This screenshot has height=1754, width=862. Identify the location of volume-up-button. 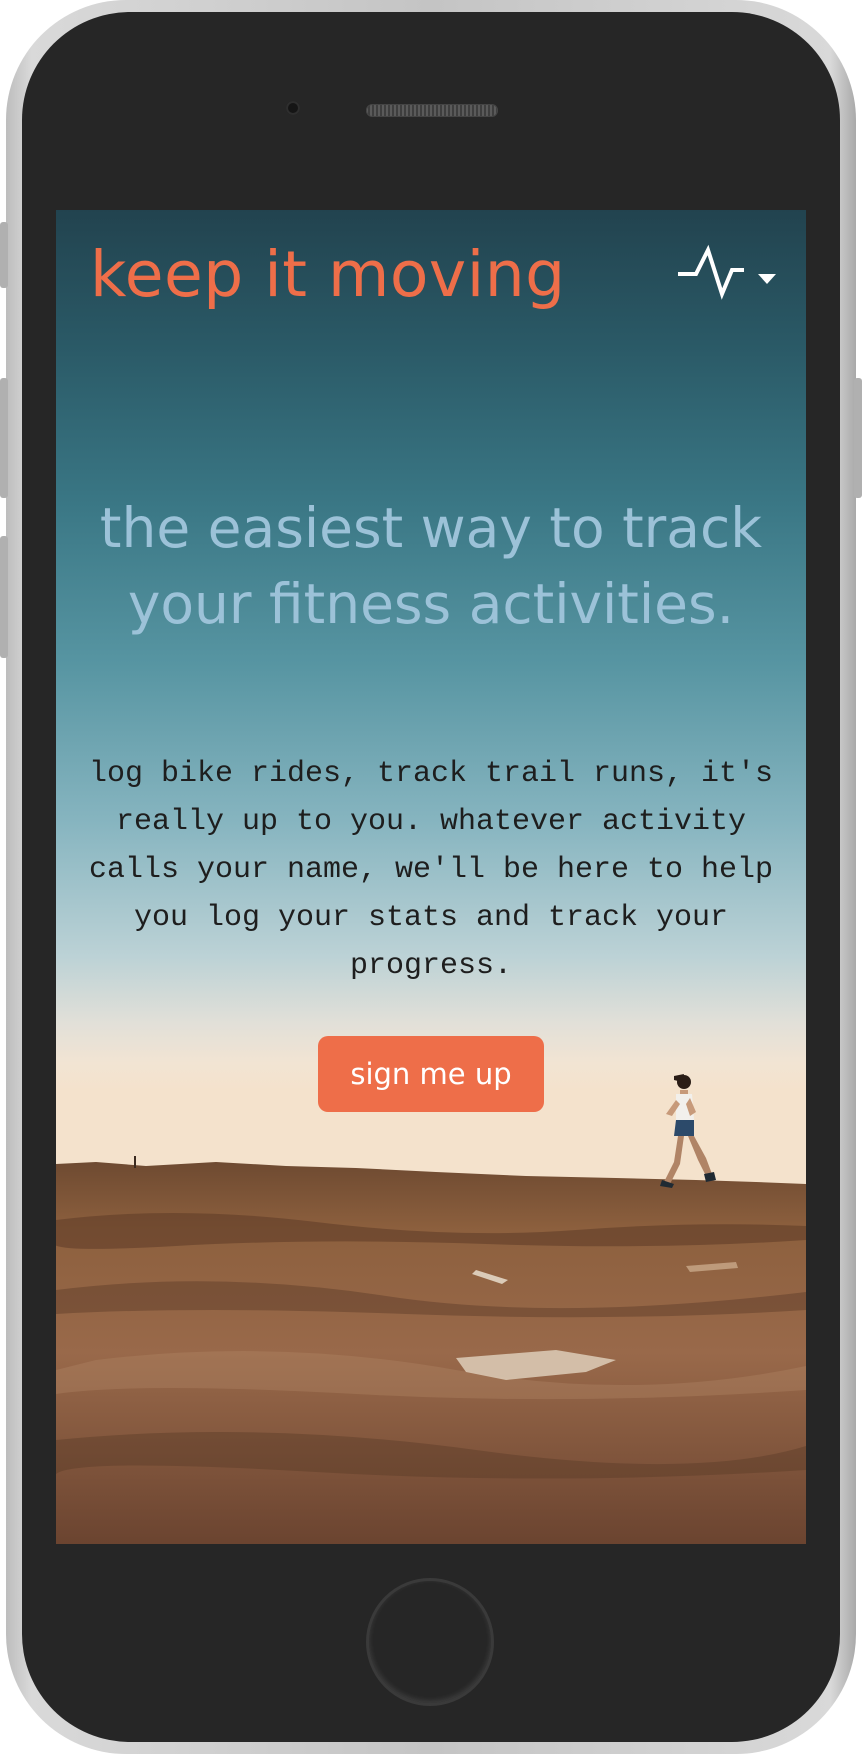
(4, 438).